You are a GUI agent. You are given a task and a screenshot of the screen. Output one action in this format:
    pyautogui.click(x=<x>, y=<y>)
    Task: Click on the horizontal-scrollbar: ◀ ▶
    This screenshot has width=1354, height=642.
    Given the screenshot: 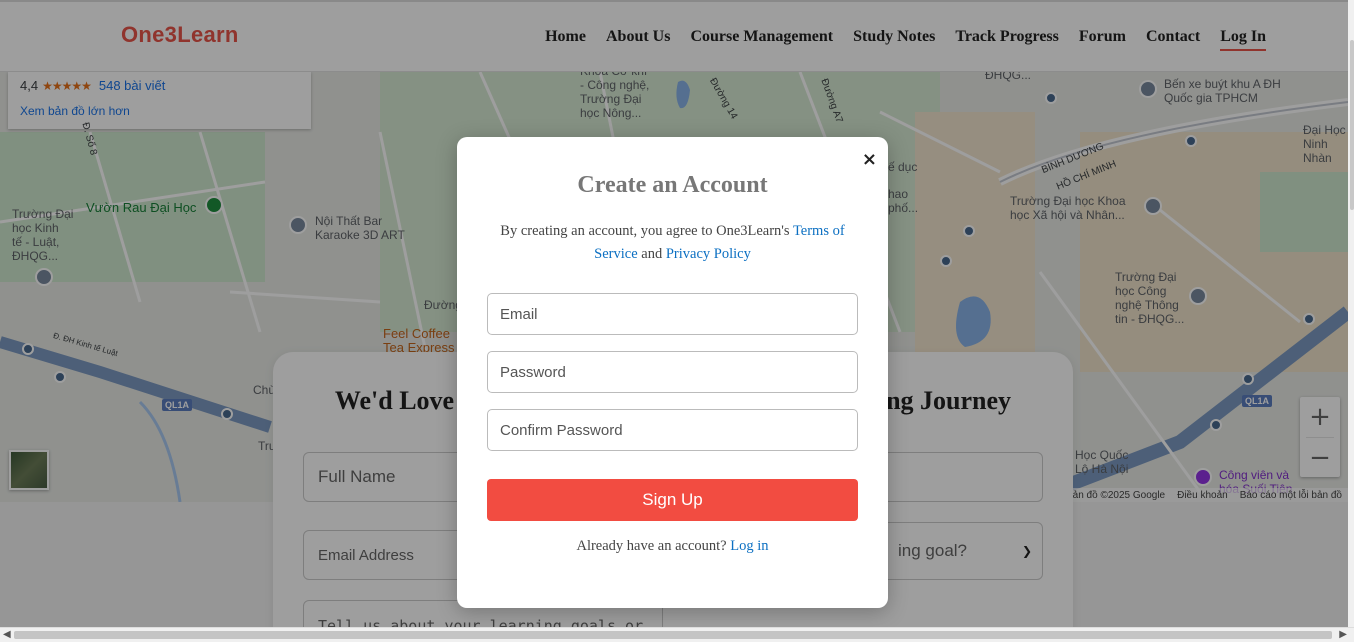 What is the action you would take?
    pyautogui.click(x=677, y=634)
    